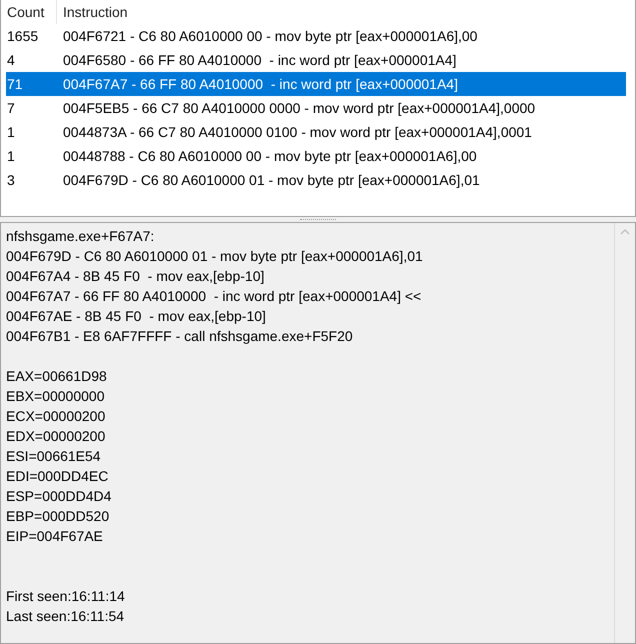 This screenshot has height=644, width=636. I want to click on instruction-cell-text: 004F5EB5 - 66 C7 80 A4010000 0000 - mov word ptr [eax+000001A4],0000, so click(299, 108).